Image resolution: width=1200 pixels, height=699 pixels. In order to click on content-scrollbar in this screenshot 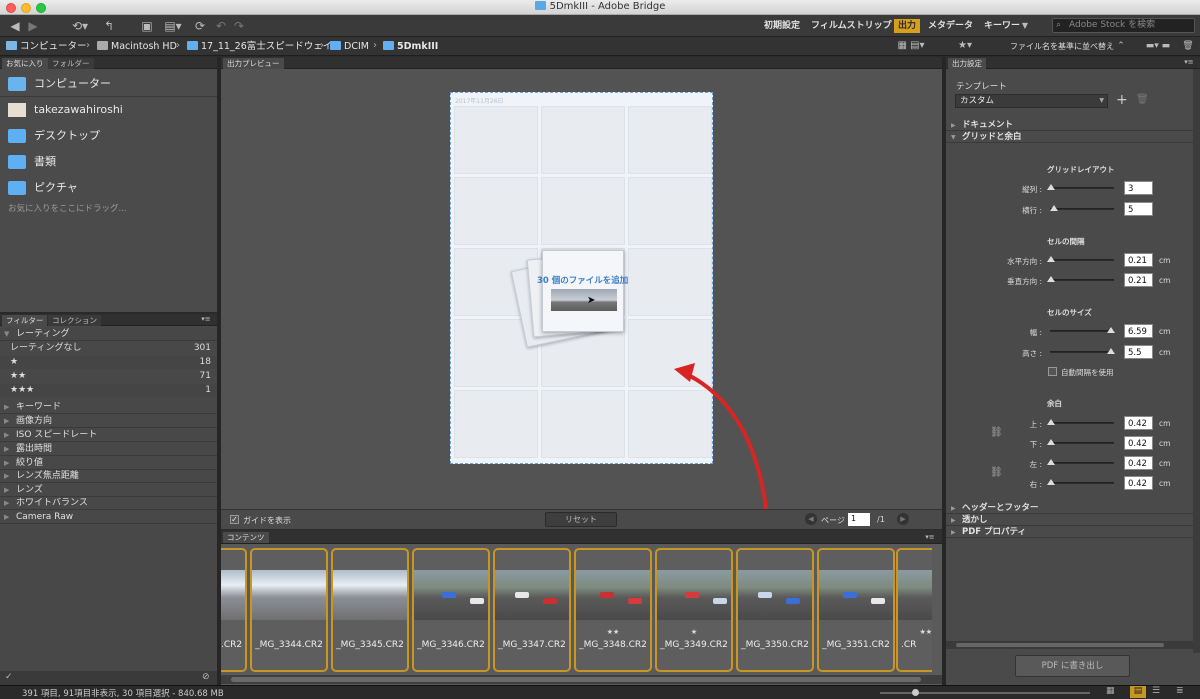, I will do `click(581, 679)`.